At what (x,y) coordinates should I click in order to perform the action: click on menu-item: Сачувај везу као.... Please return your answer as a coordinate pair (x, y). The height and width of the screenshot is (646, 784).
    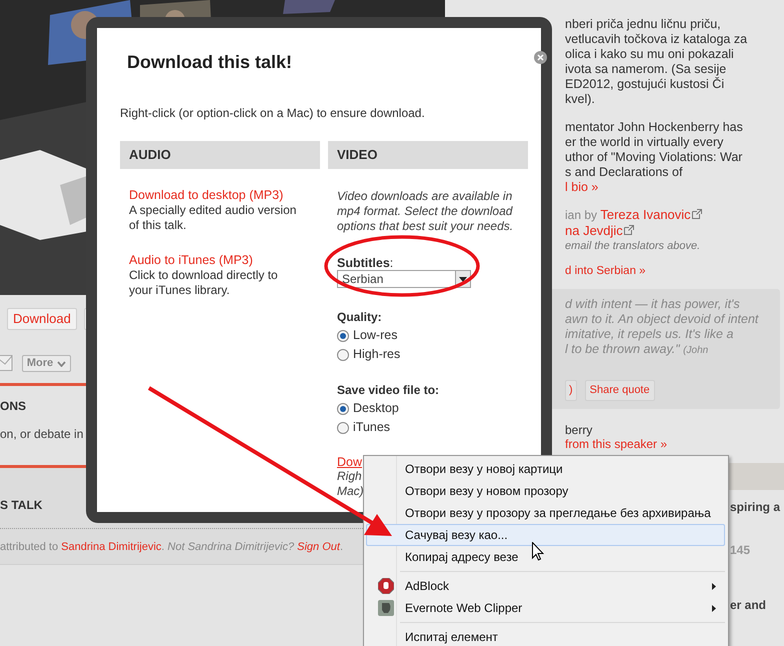
    Looking at the image, I should click on (545, 535).